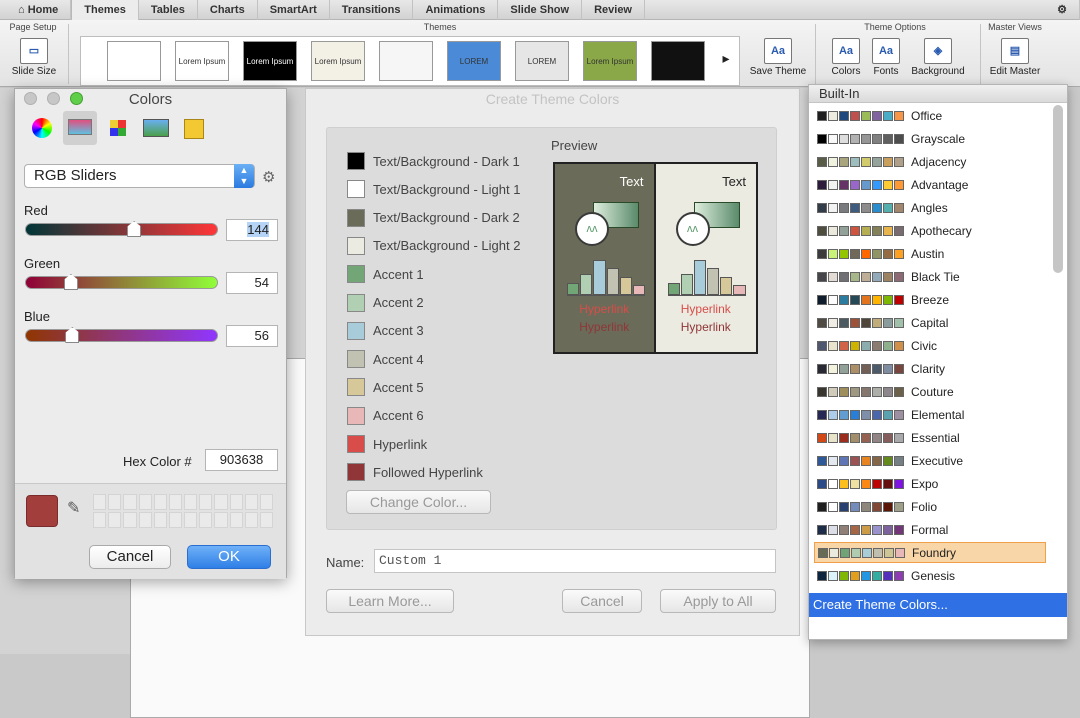 The height and width of the screenshot is (718, 1080). Describe the element at coordinates (121, 229) in the screenshot. I see `red-slider` at that location.